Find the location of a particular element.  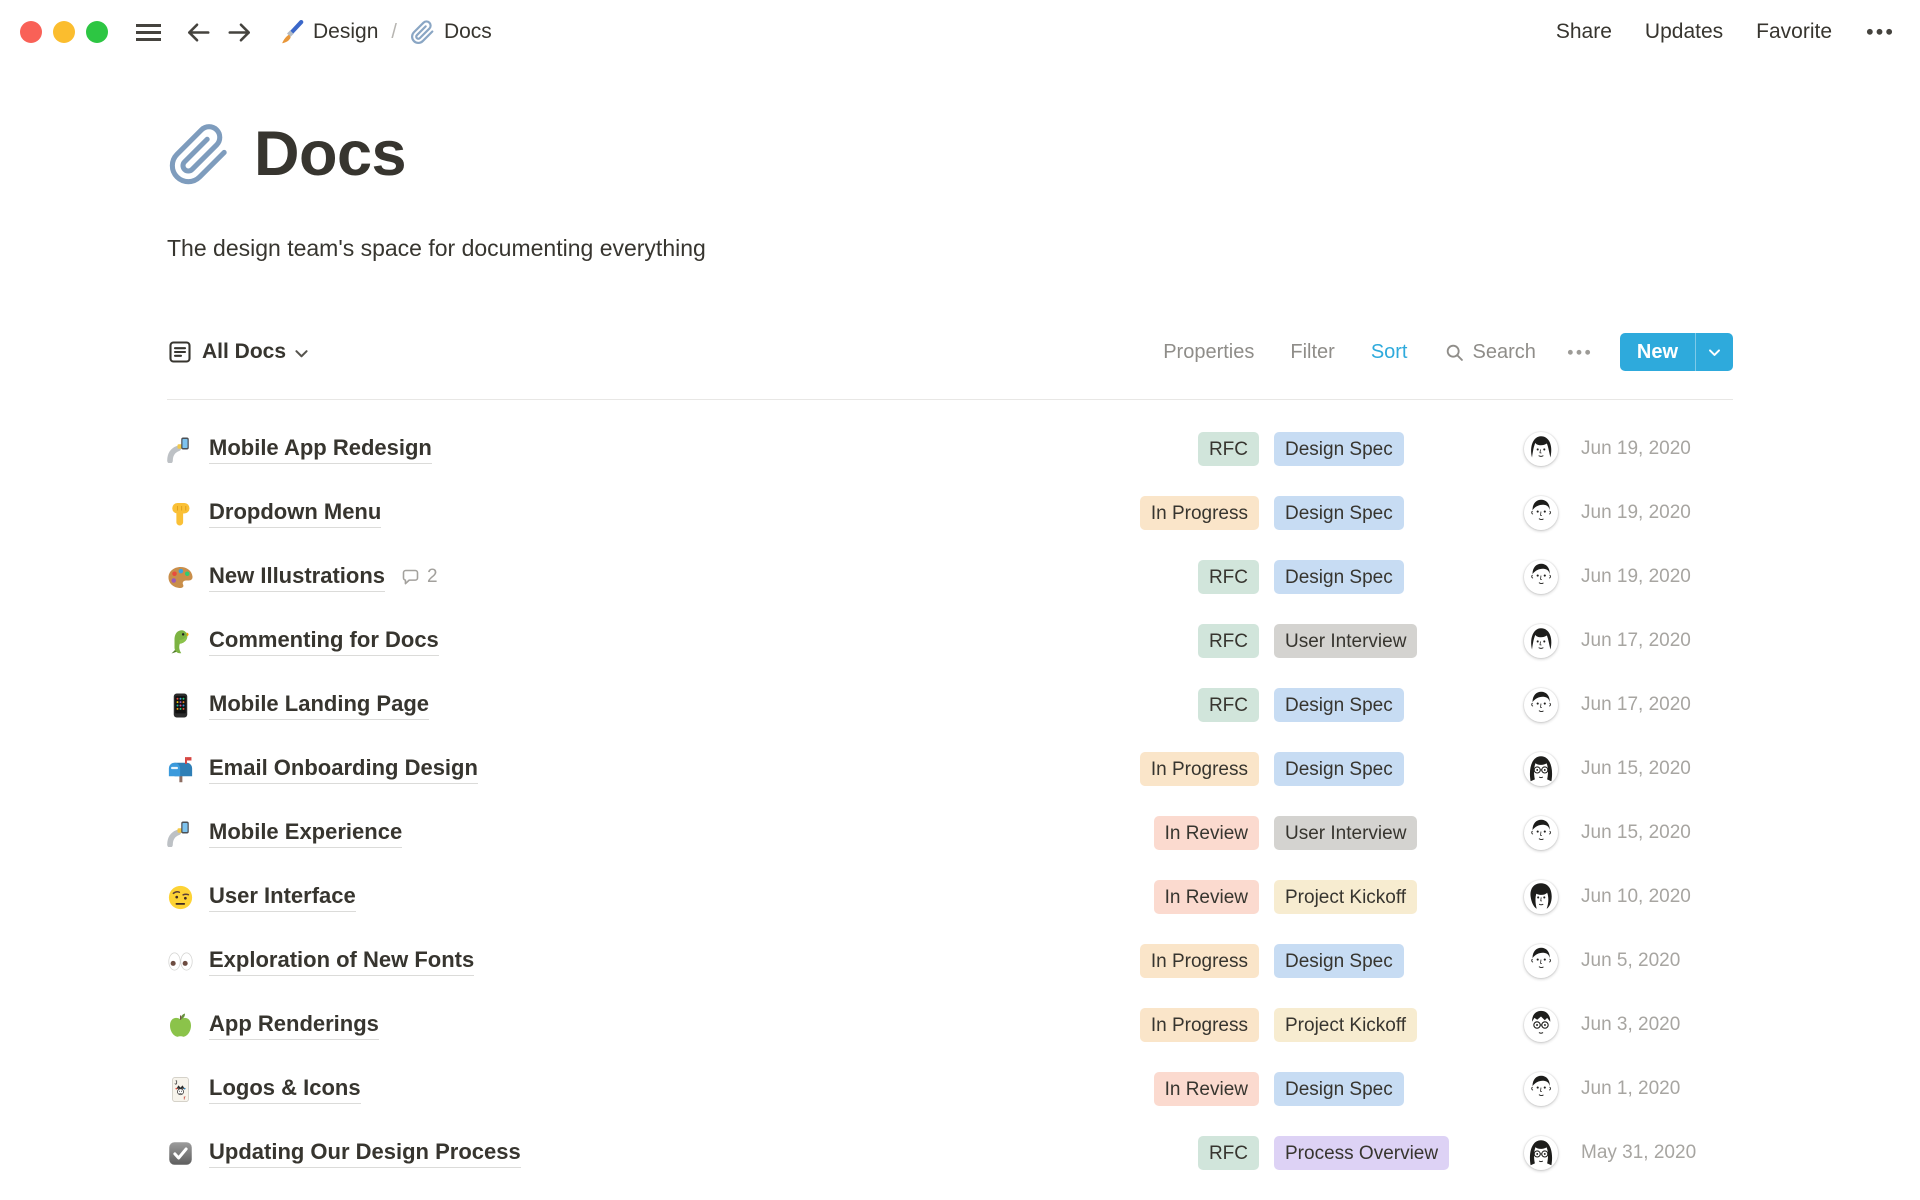

mailbox-icon is located at coordinates (180, 769).